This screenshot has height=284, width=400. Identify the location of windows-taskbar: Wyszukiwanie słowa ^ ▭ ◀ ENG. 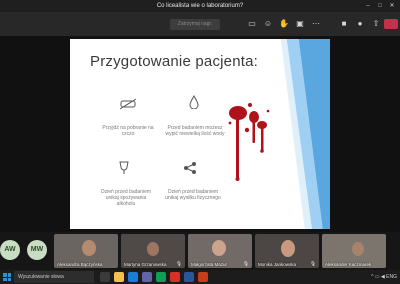
(200, 277).